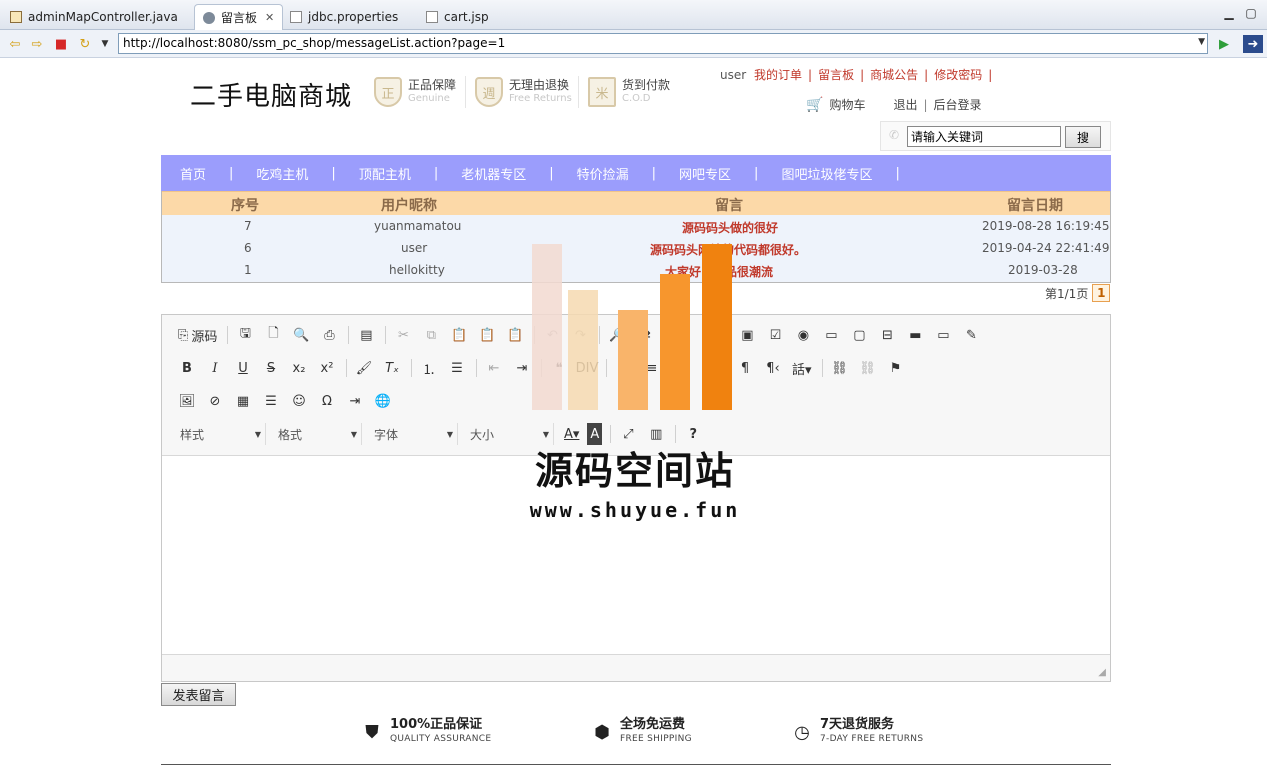 The height and width of the screenshot is (768, 1267). Describe the element at coordinates (94, 17) in the screenshot. I see `tab-admin-map-controller: adminMapController.java` at that location.